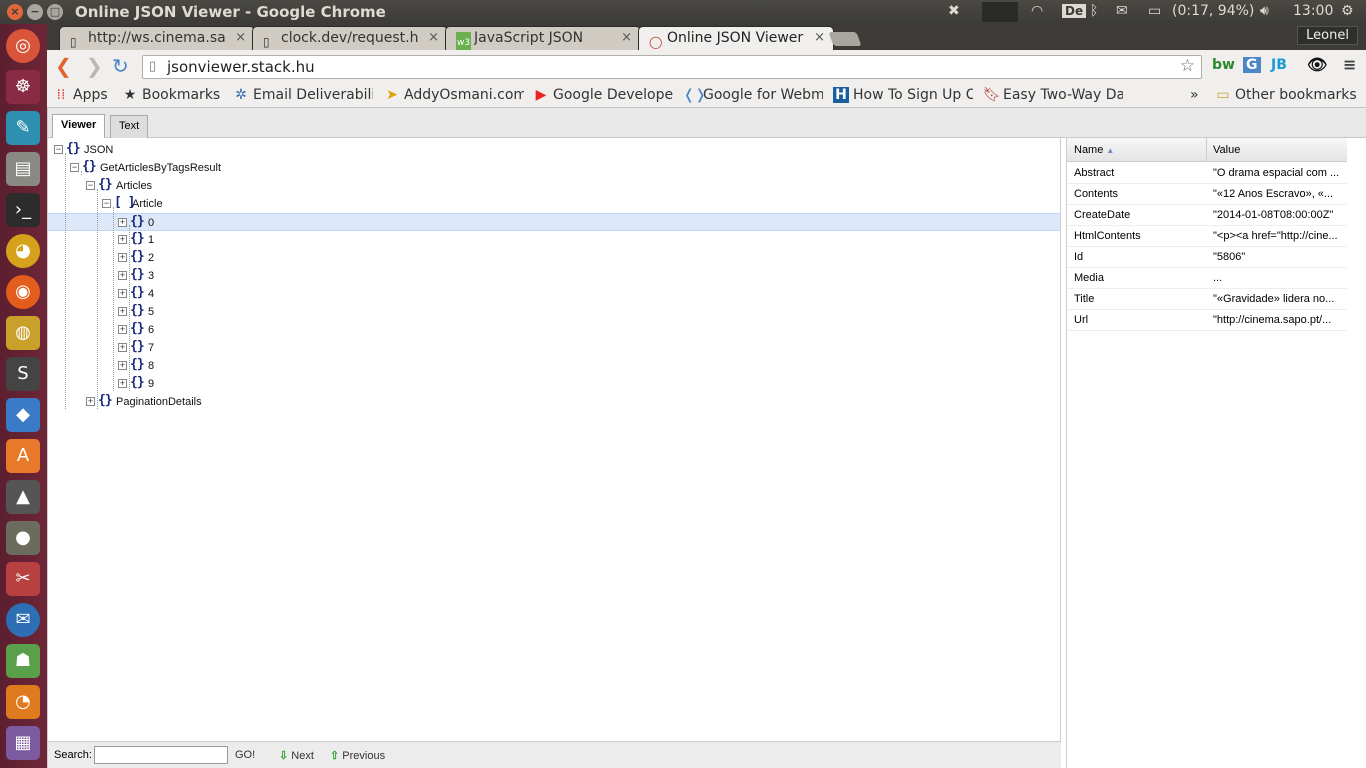  Describe the element at coordinates (603, 95) in the screenshot. I see `bookmark-item: ▶ Google Develope` at that location.